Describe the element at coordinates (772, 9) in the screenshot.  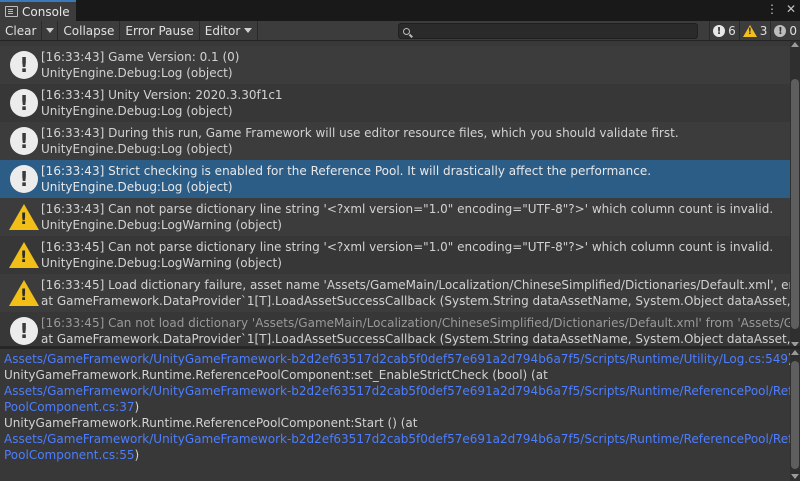
I see `more-options-icon: ⋮` at that location.